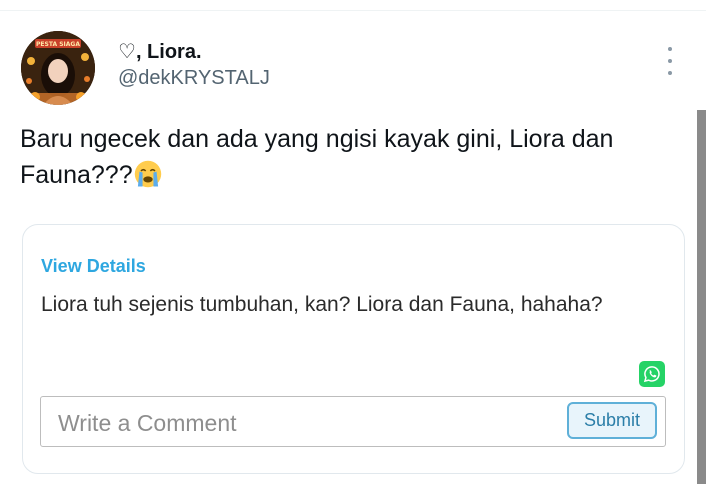 The width and height of the screenshot is (706, 484). What do you see at coordinates (298, 423) in the screenshot?
I see `comment-input` at bounding box center [298, 423].